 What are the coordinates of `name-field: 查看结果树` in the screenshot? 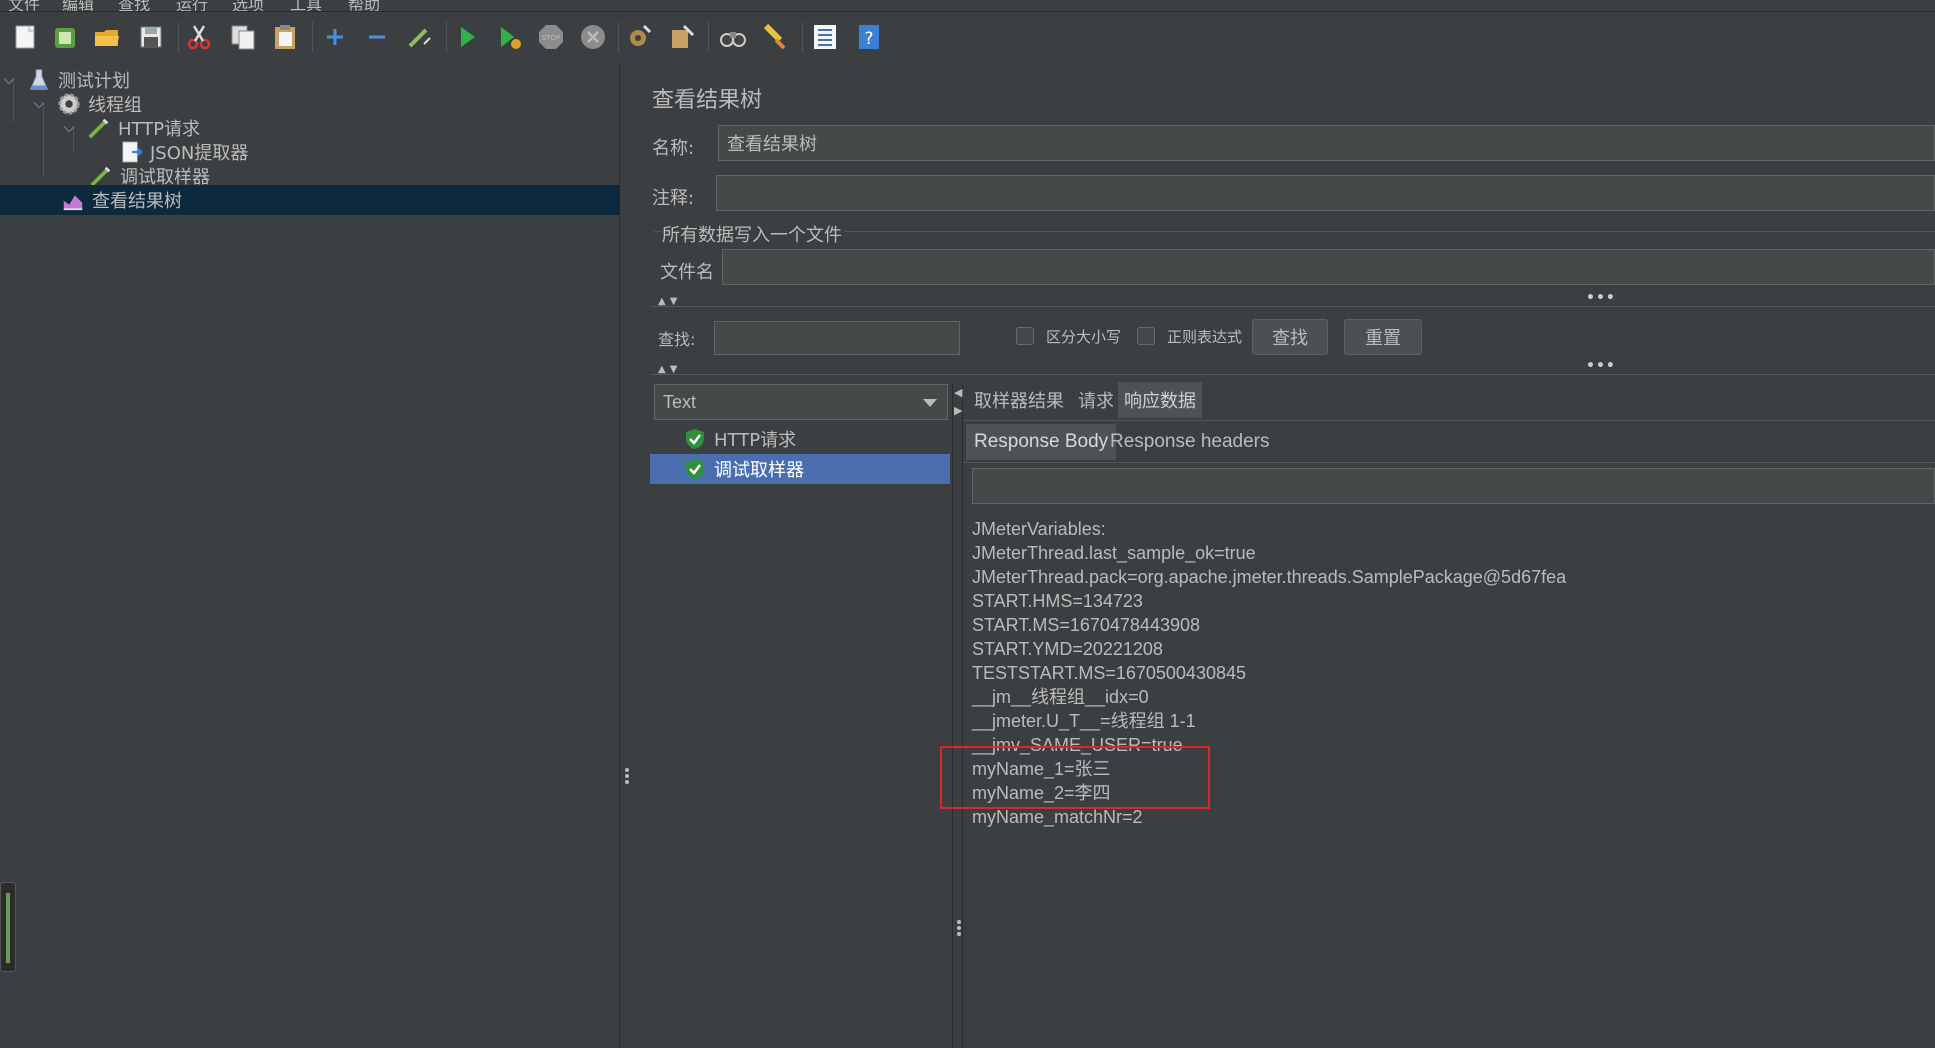 It's located at (1326, 143).